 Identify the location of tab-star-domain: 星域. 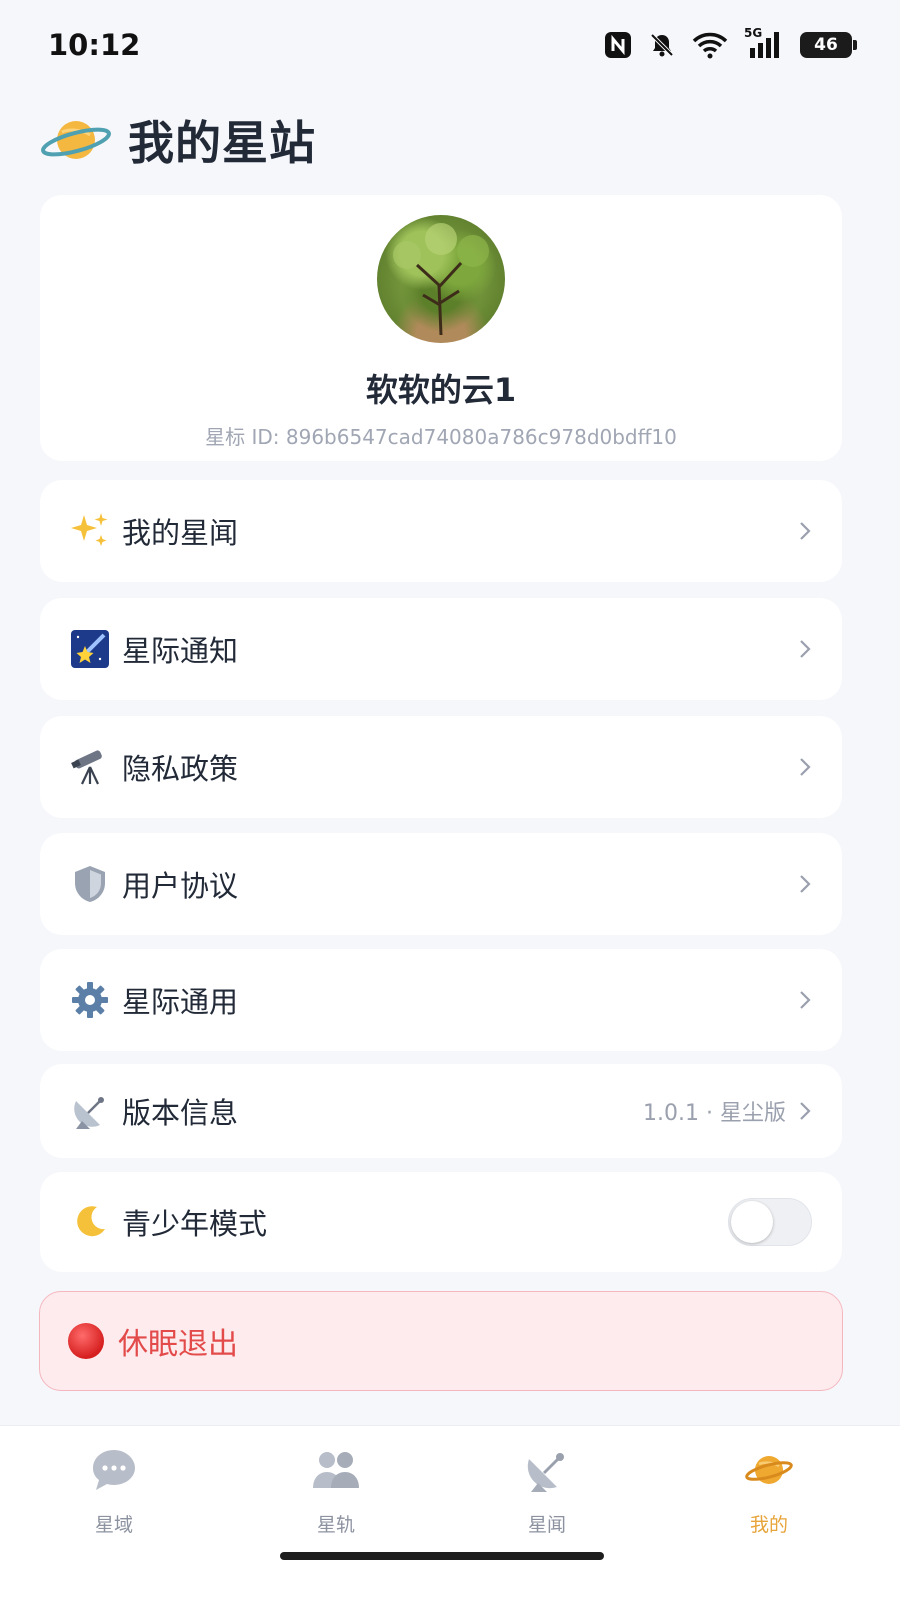
(114, 1490).